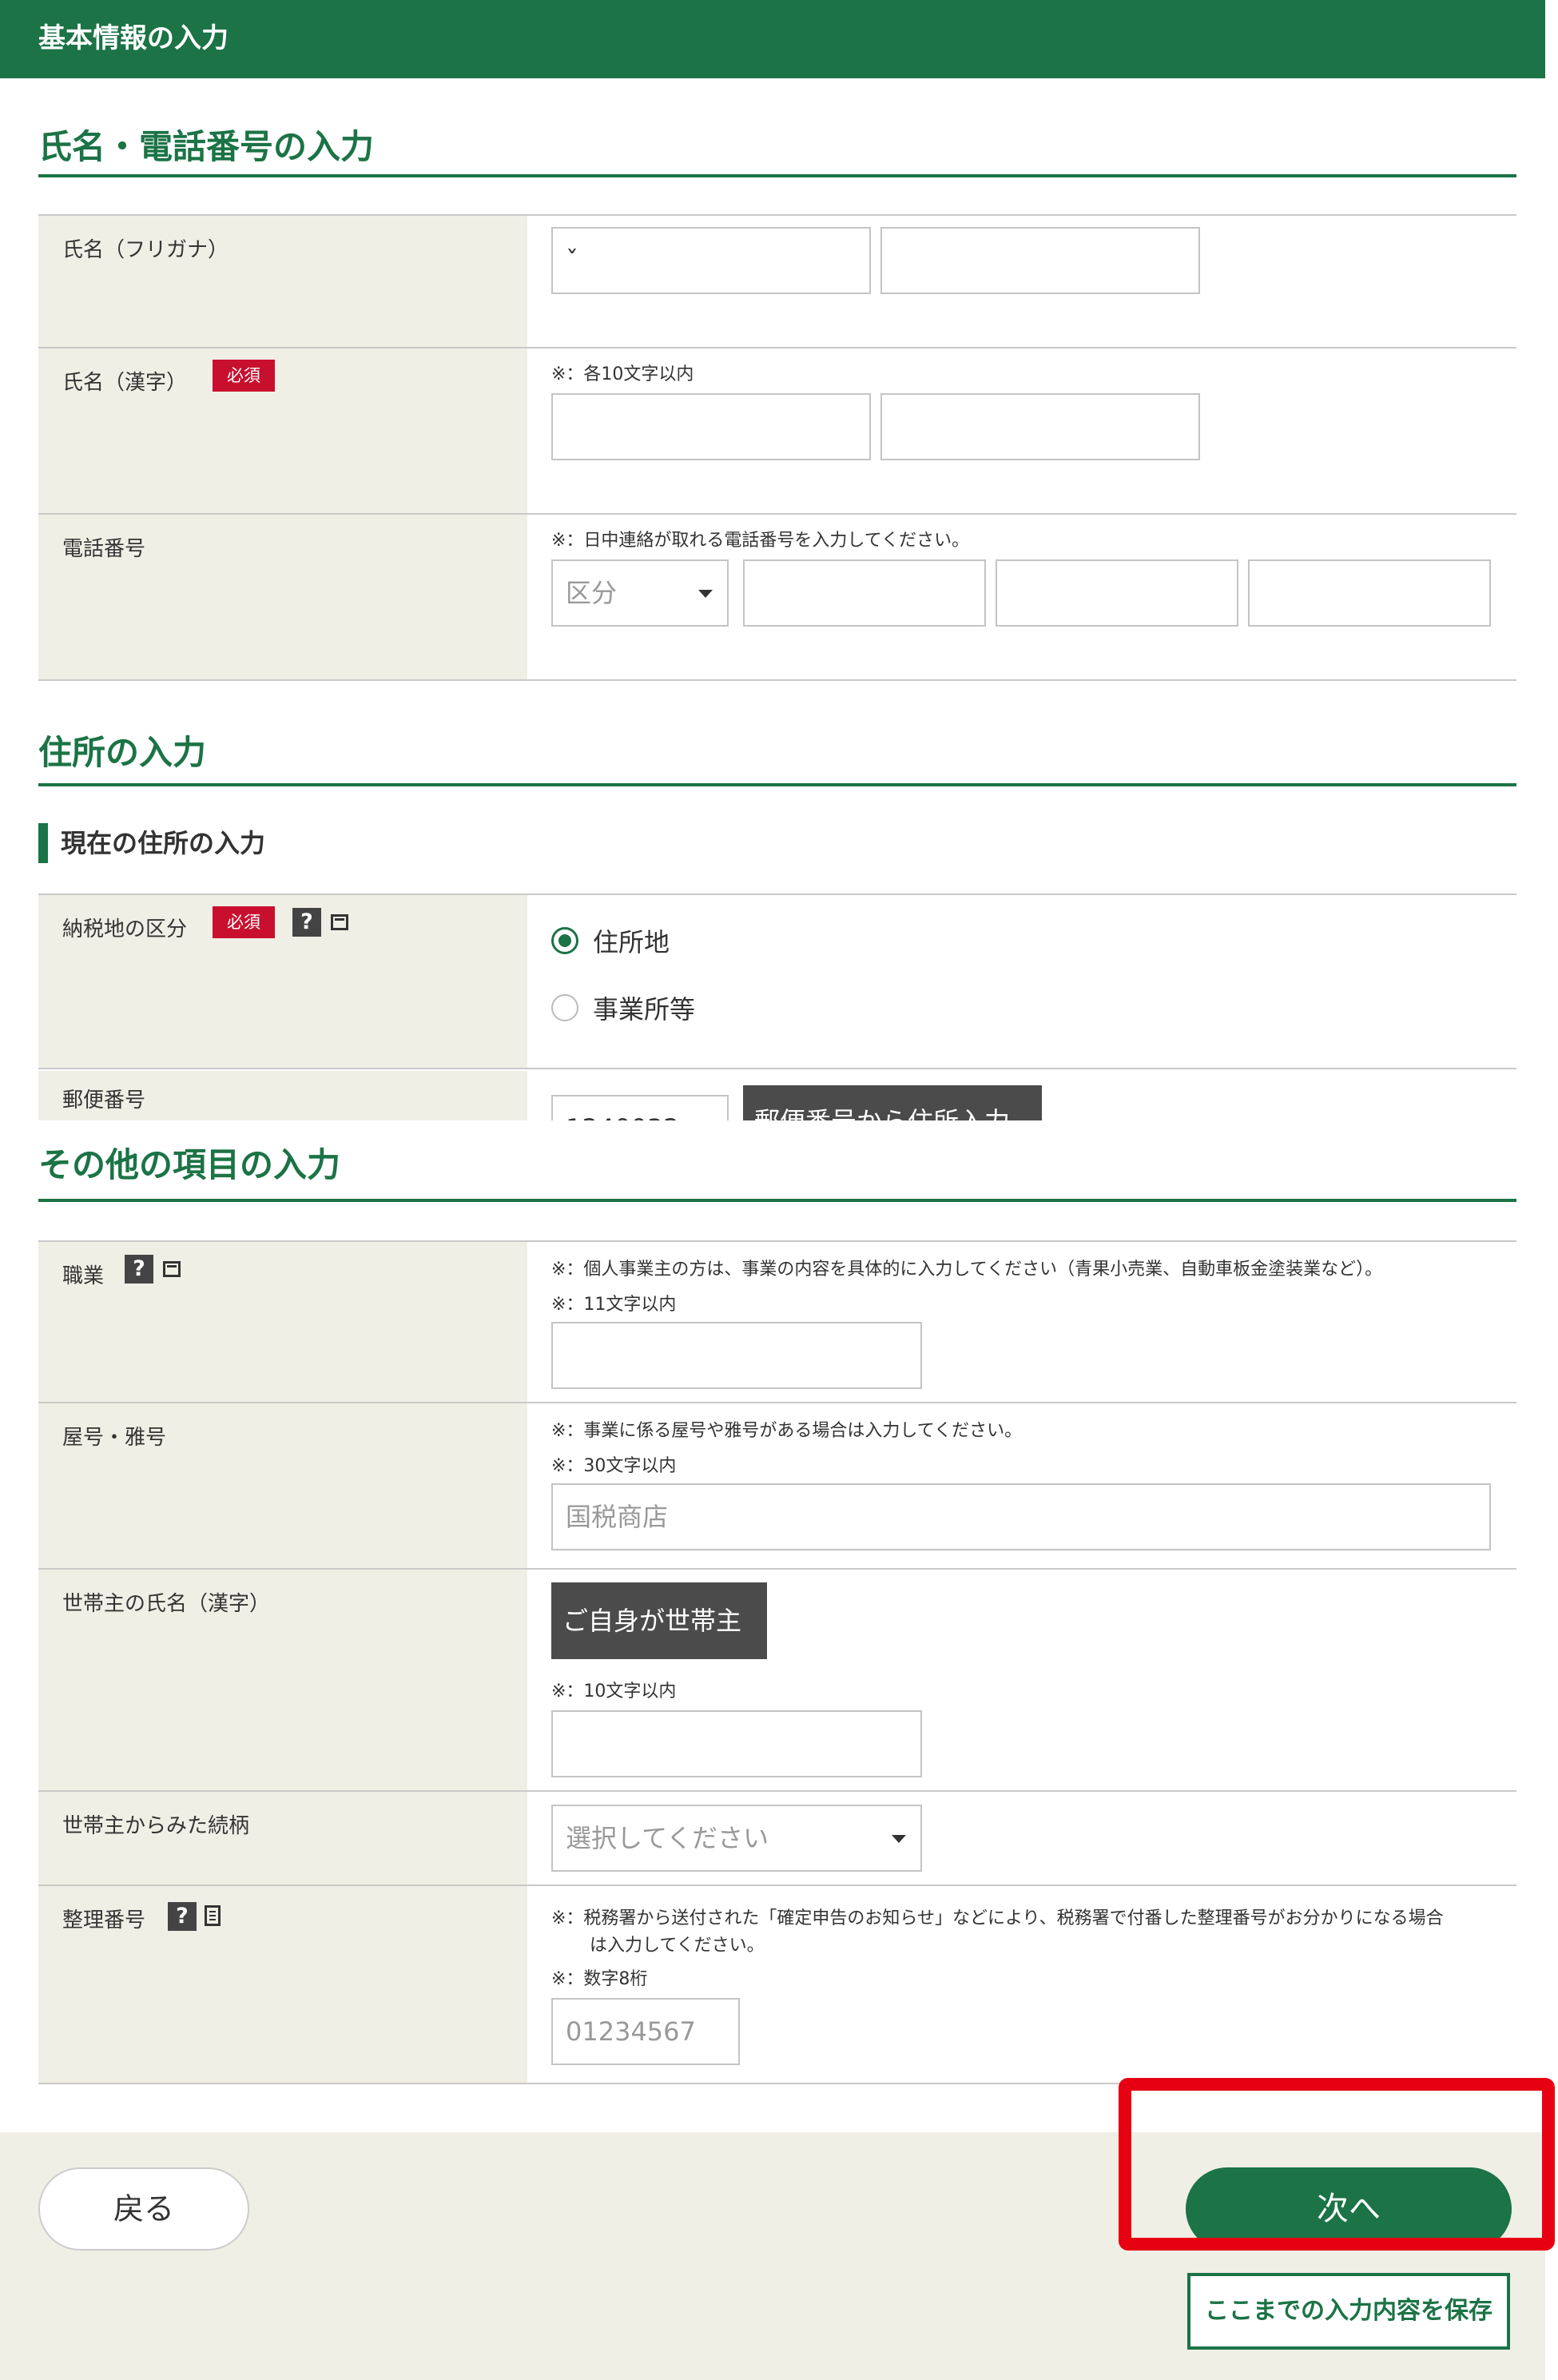  What do you see at coordinates (772, 39) in the screenshot?
I see `page-header: 基本情報の入力` at bounding box center [772, 39].